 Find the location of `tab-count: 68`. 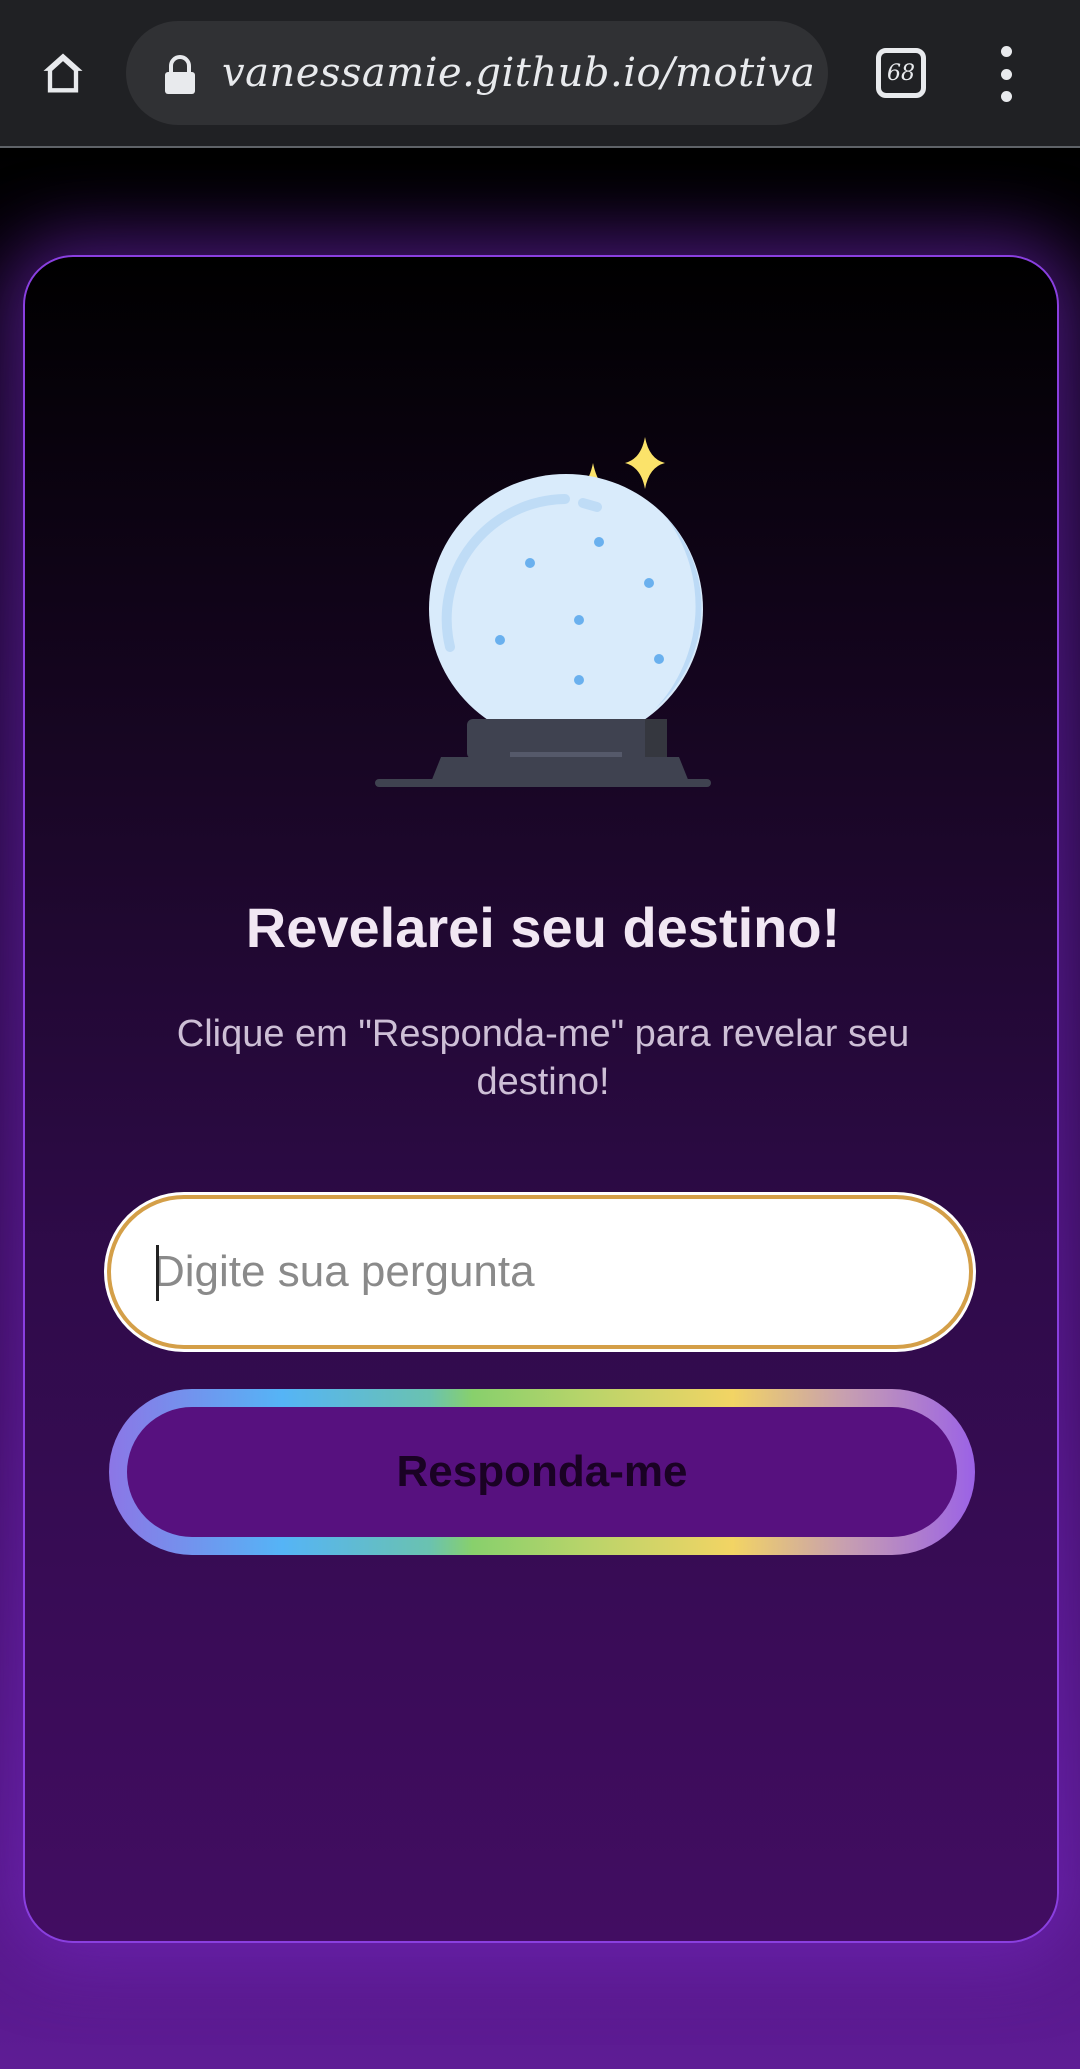

tab-count: 68 is located at coordinates (901, 73).